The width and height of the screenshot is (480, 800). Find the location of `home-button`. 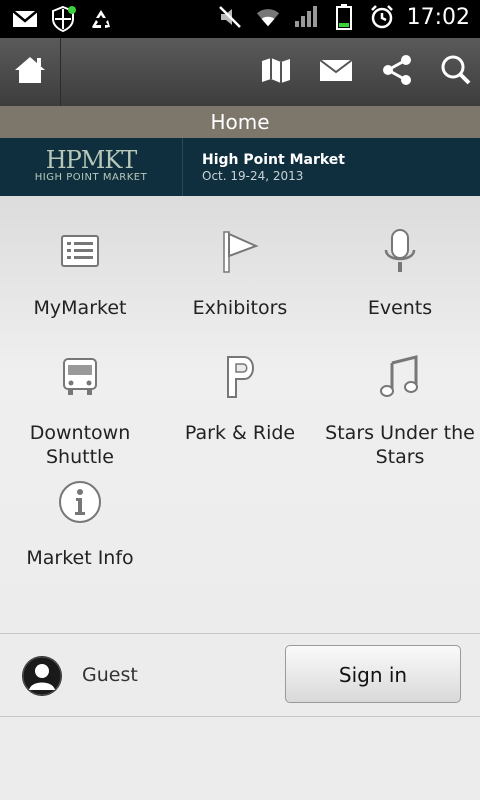

home-button is located at coordinates (30, 72).